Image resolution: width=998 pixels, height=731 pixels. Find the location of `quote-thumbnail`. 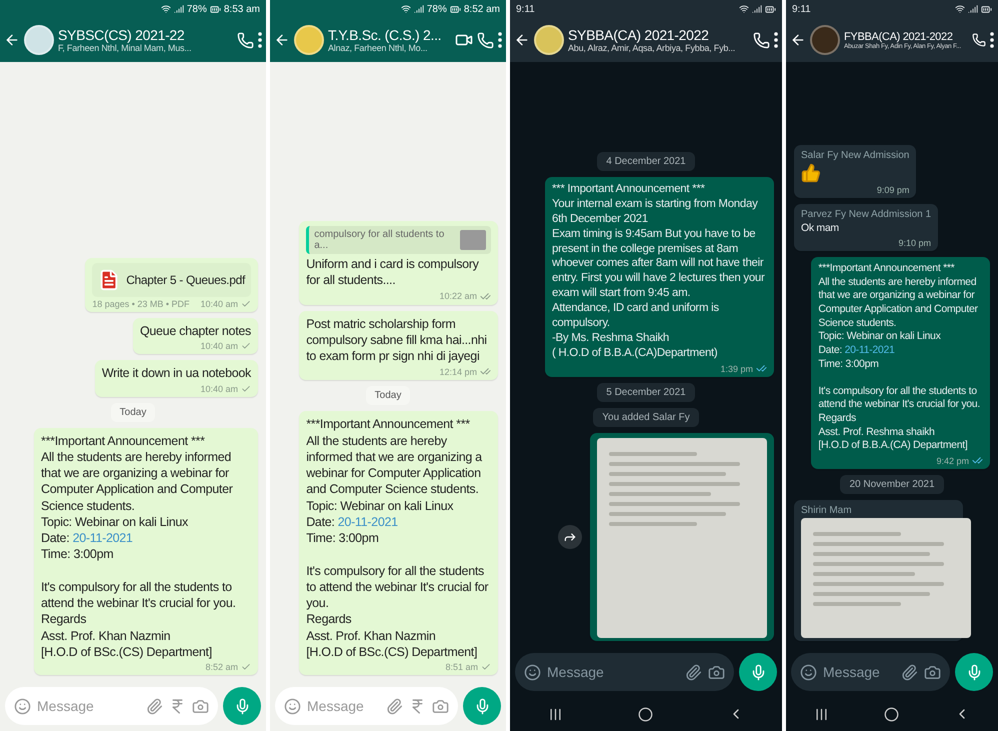

quote-thumbnail is located at coordinates (473, 240).